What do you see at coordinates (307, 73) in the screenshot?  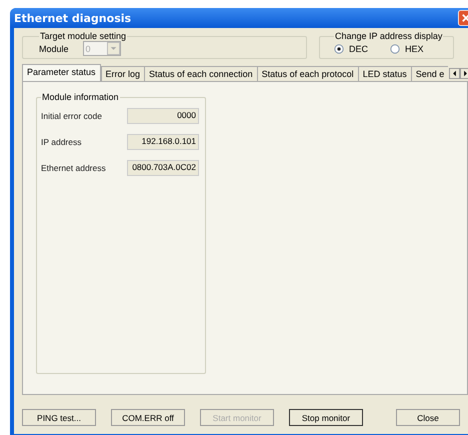 I see `tab: Status of each protocol` at bounding box center [307, 73].